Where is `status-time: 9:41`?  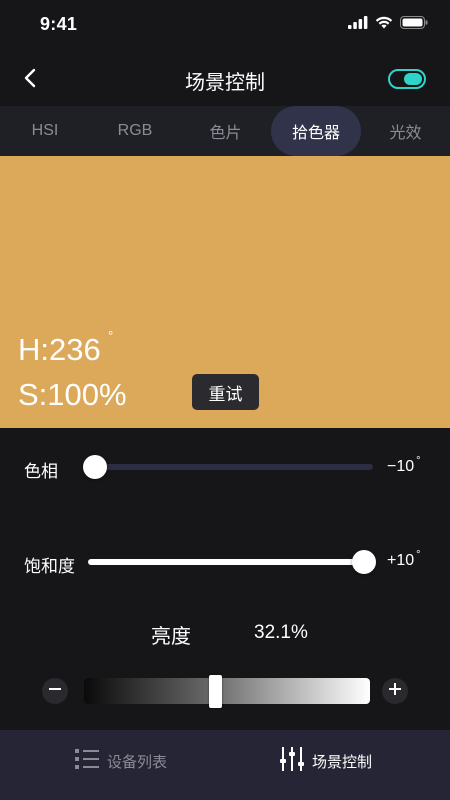
status-time: 9:41 is located at coordinates (59, 24).